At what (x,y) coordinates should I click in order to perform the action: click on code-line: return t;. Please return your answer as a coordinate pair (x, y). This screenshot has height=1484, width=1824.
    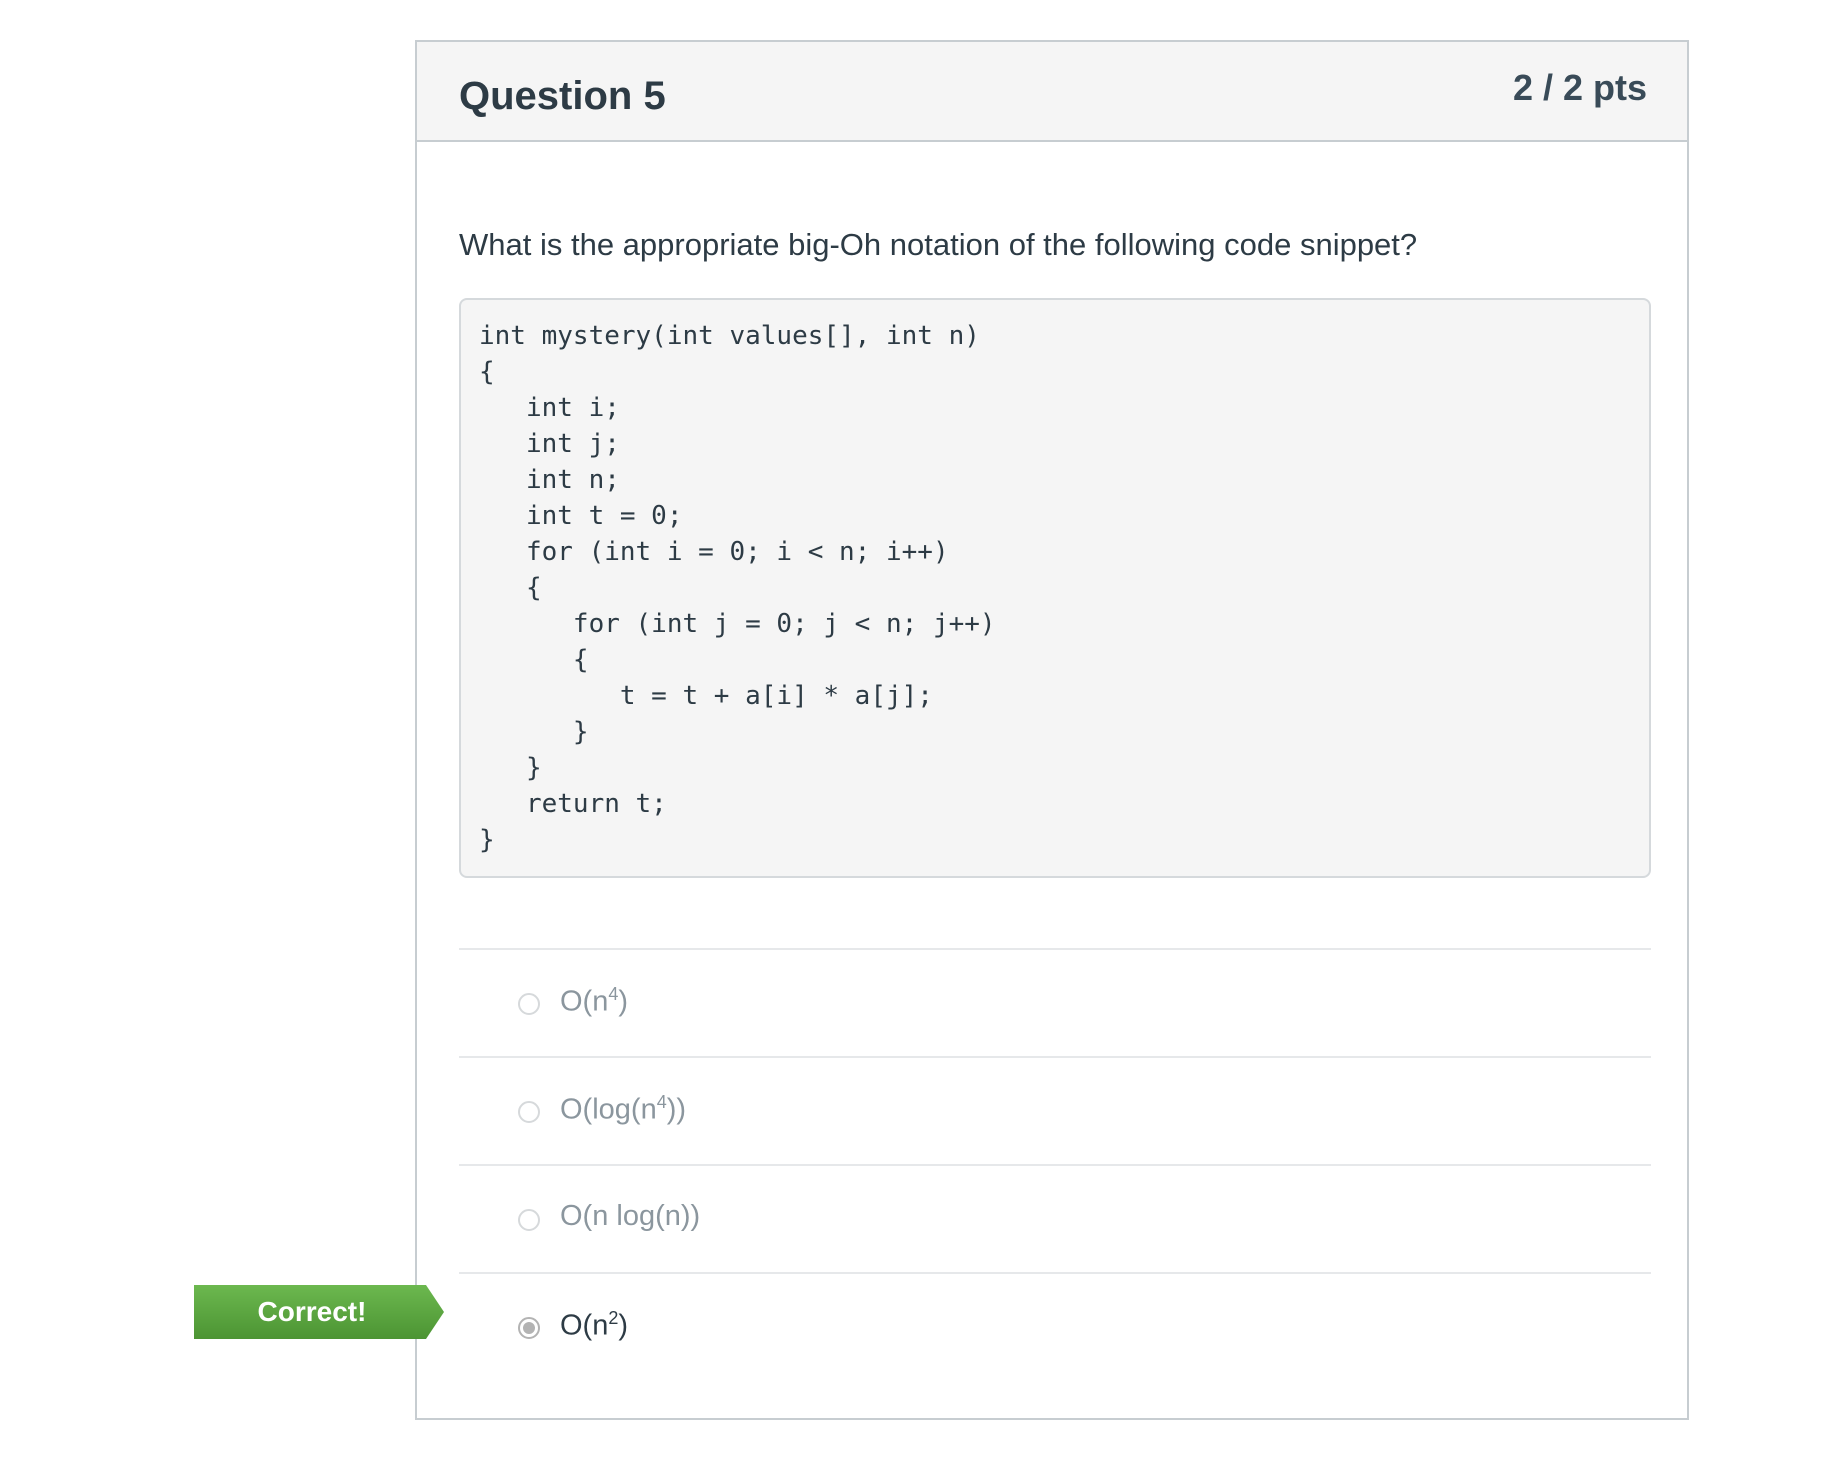
    Looking at the image, I should click on (573, 804).